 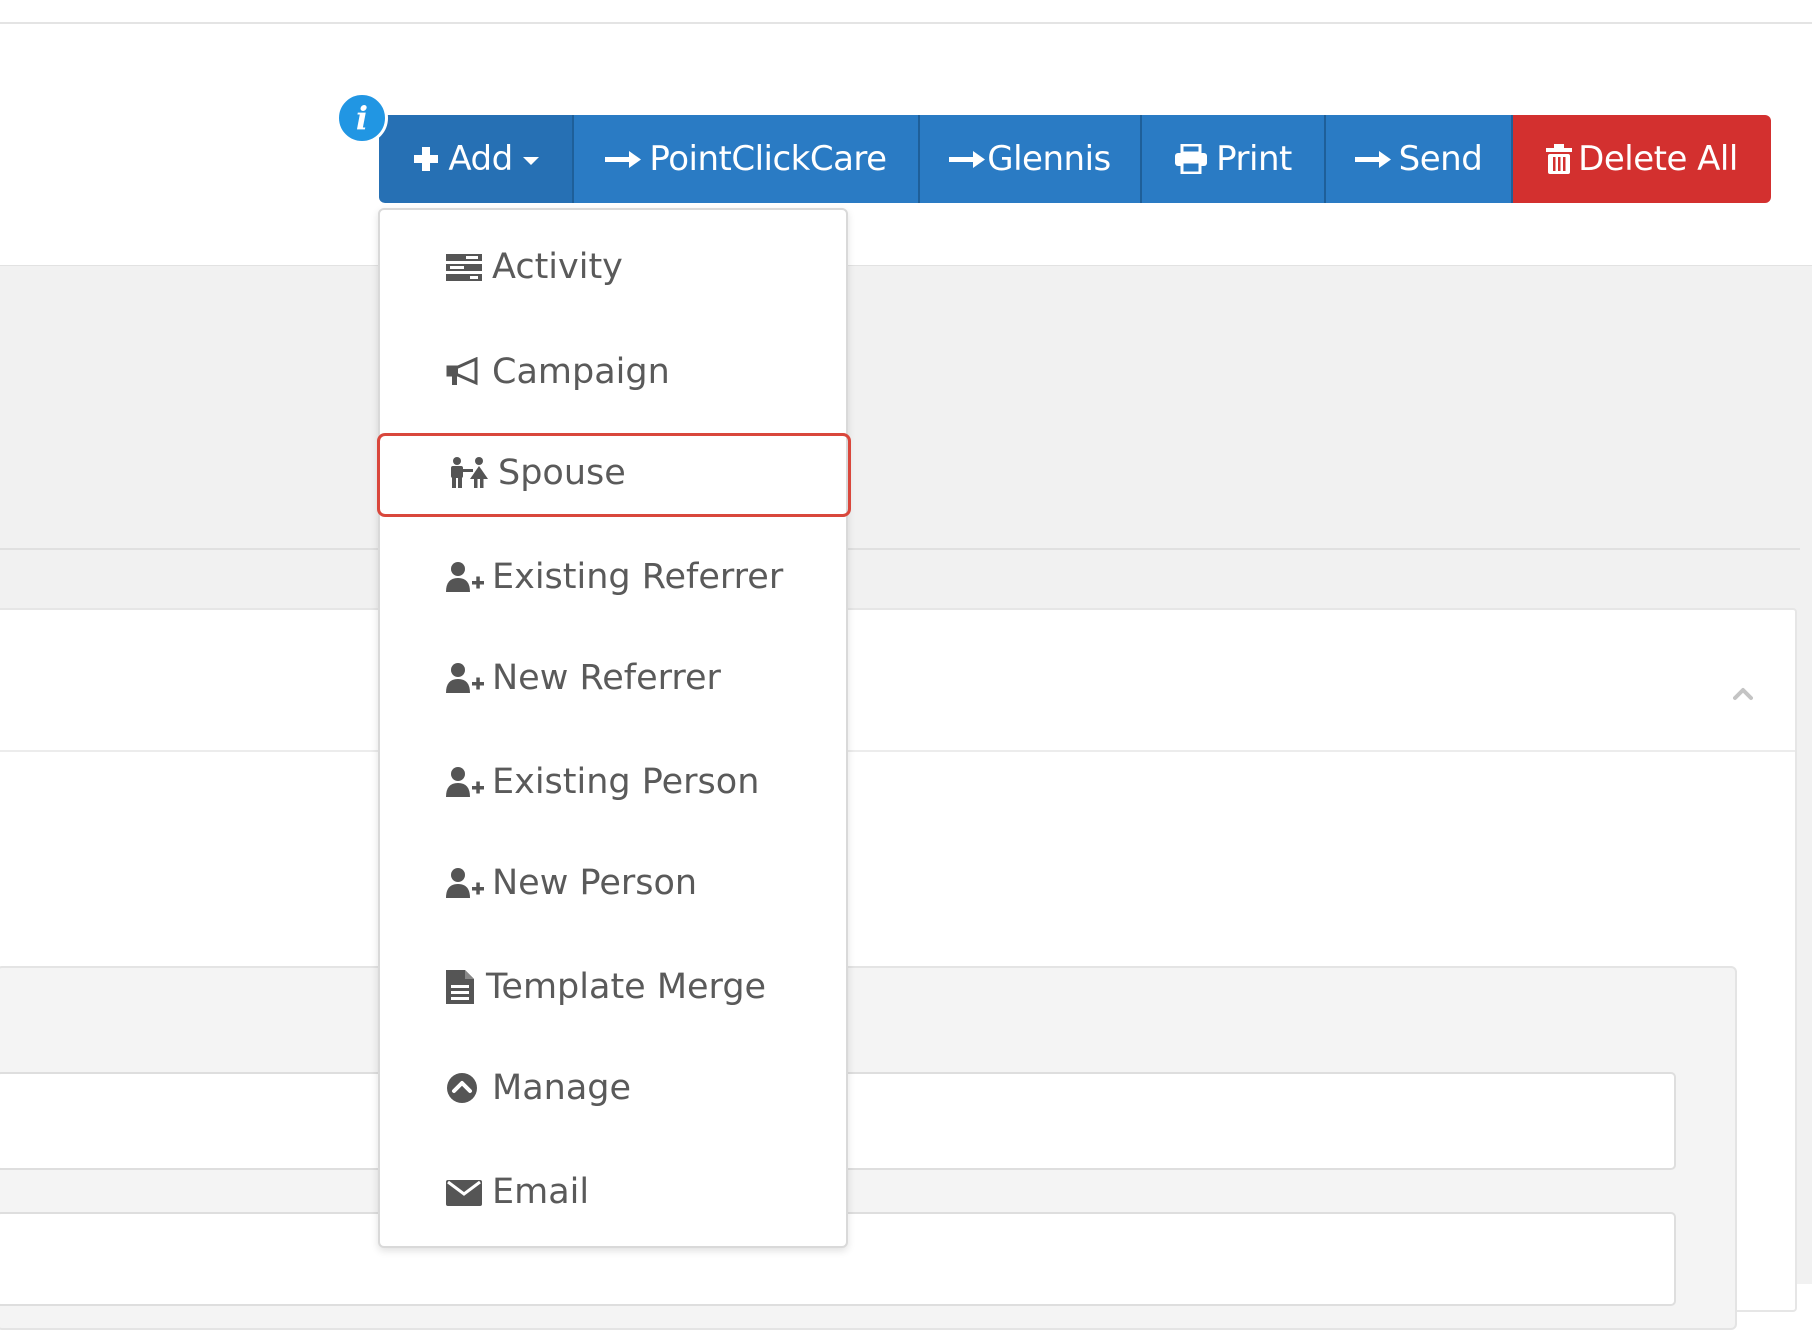 I want to click on section-divider, so click(x=900, y=549).